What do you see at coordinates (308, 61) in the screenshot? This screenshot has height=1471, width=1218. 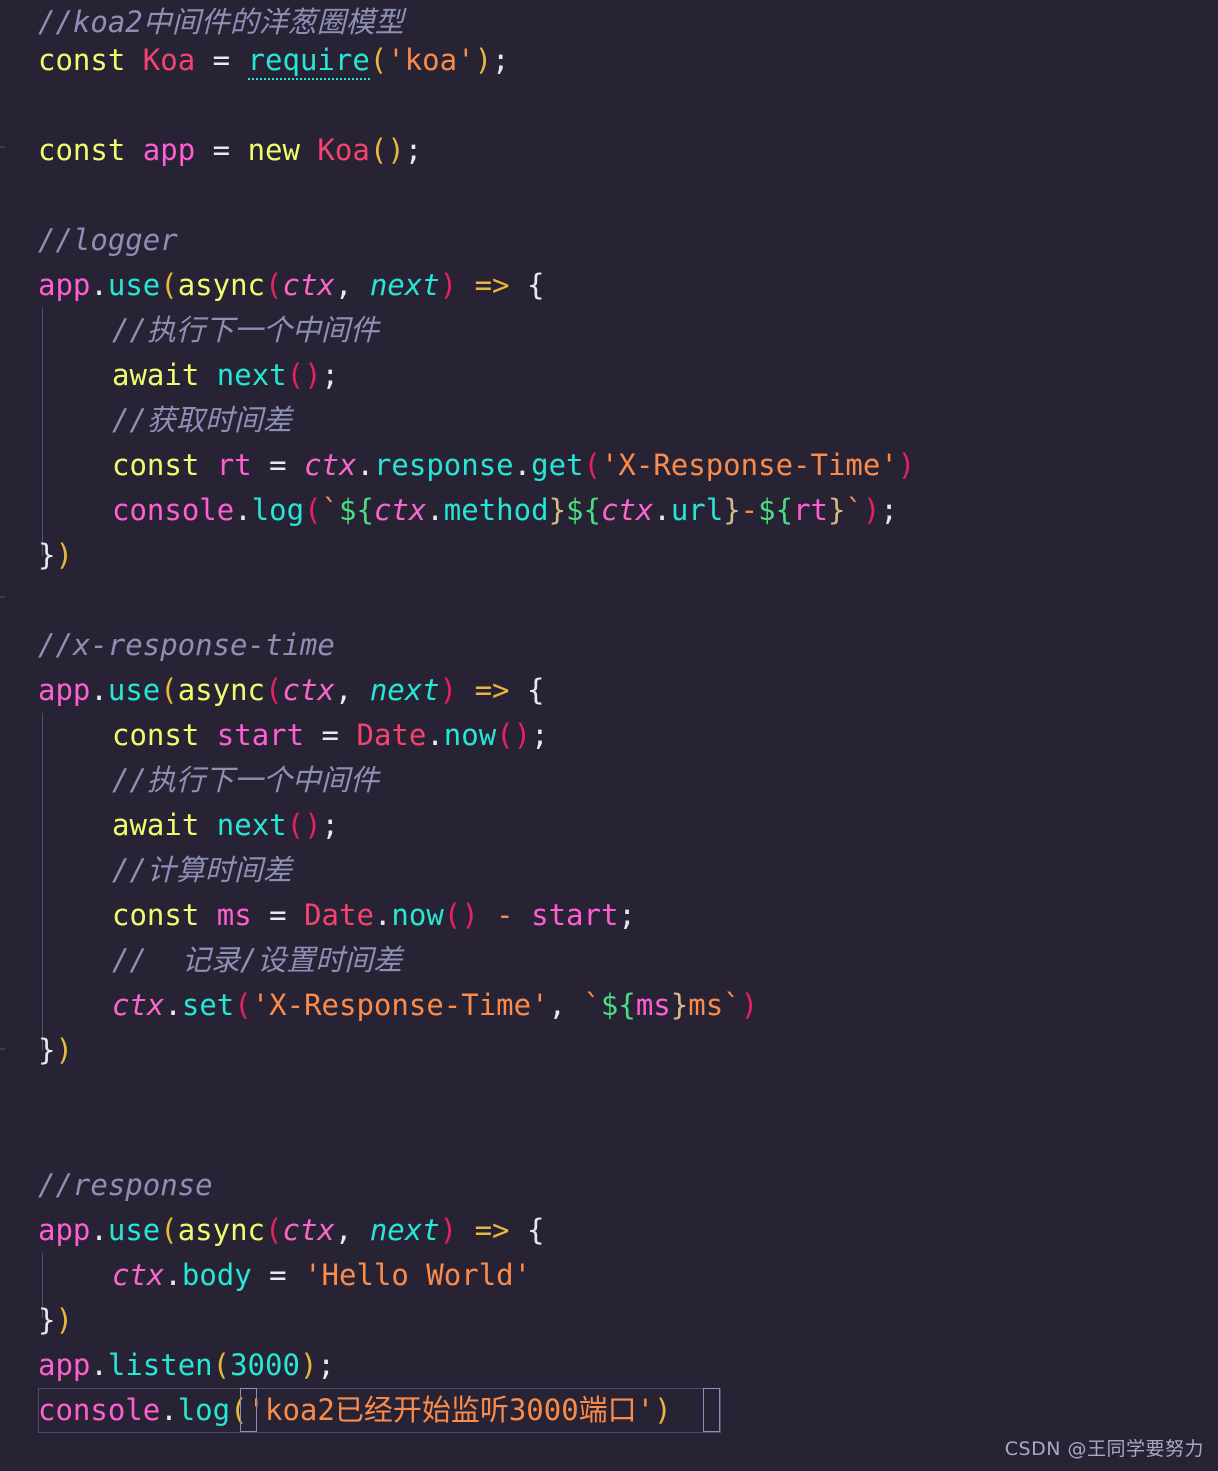 I see `function-require: require` at bounding box center [308, 61].